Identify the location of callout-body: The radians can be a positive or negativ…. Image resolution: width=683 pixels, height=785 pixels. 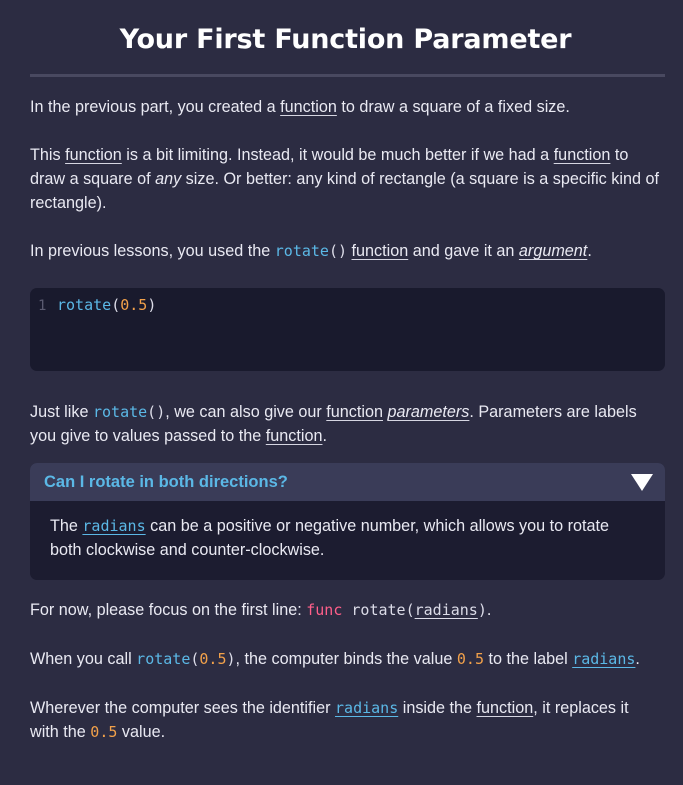
(330, 538).